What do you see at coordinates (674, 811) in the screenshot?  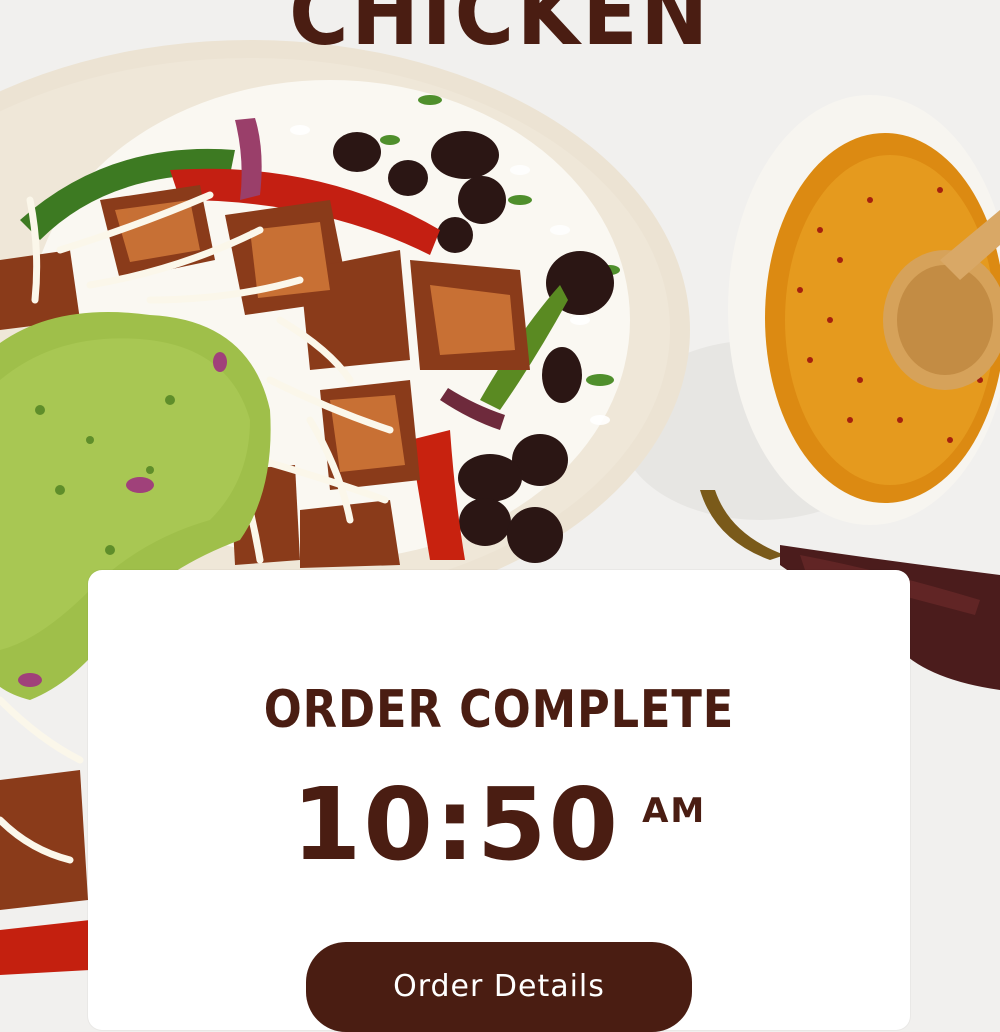 I see `pickup-time-meridiem: AM` at bounding box center [674, 811].